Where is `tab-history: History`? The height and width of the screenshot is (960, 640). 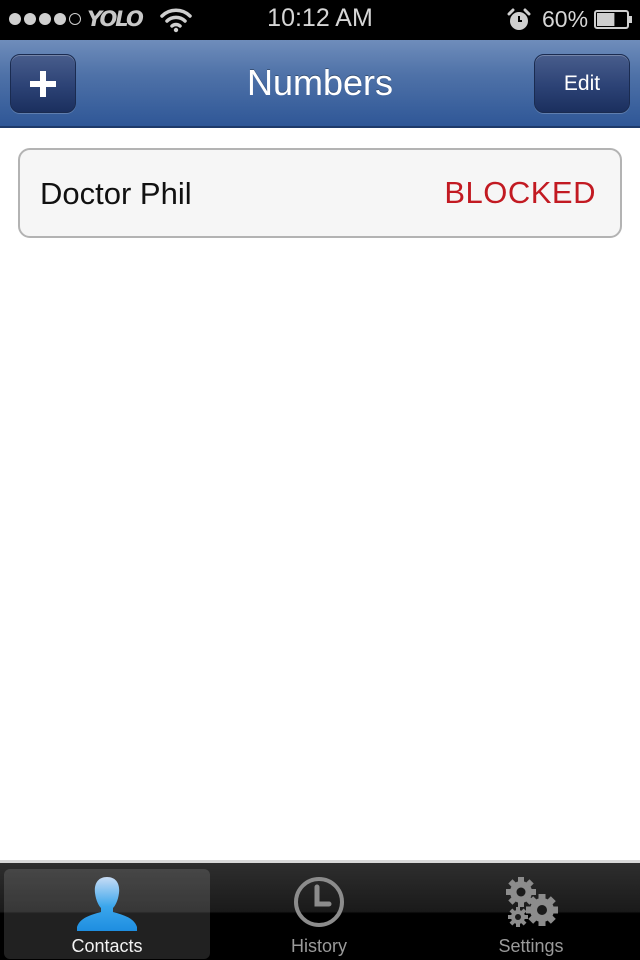 tab-history: History is located at coordinates (319, 914).